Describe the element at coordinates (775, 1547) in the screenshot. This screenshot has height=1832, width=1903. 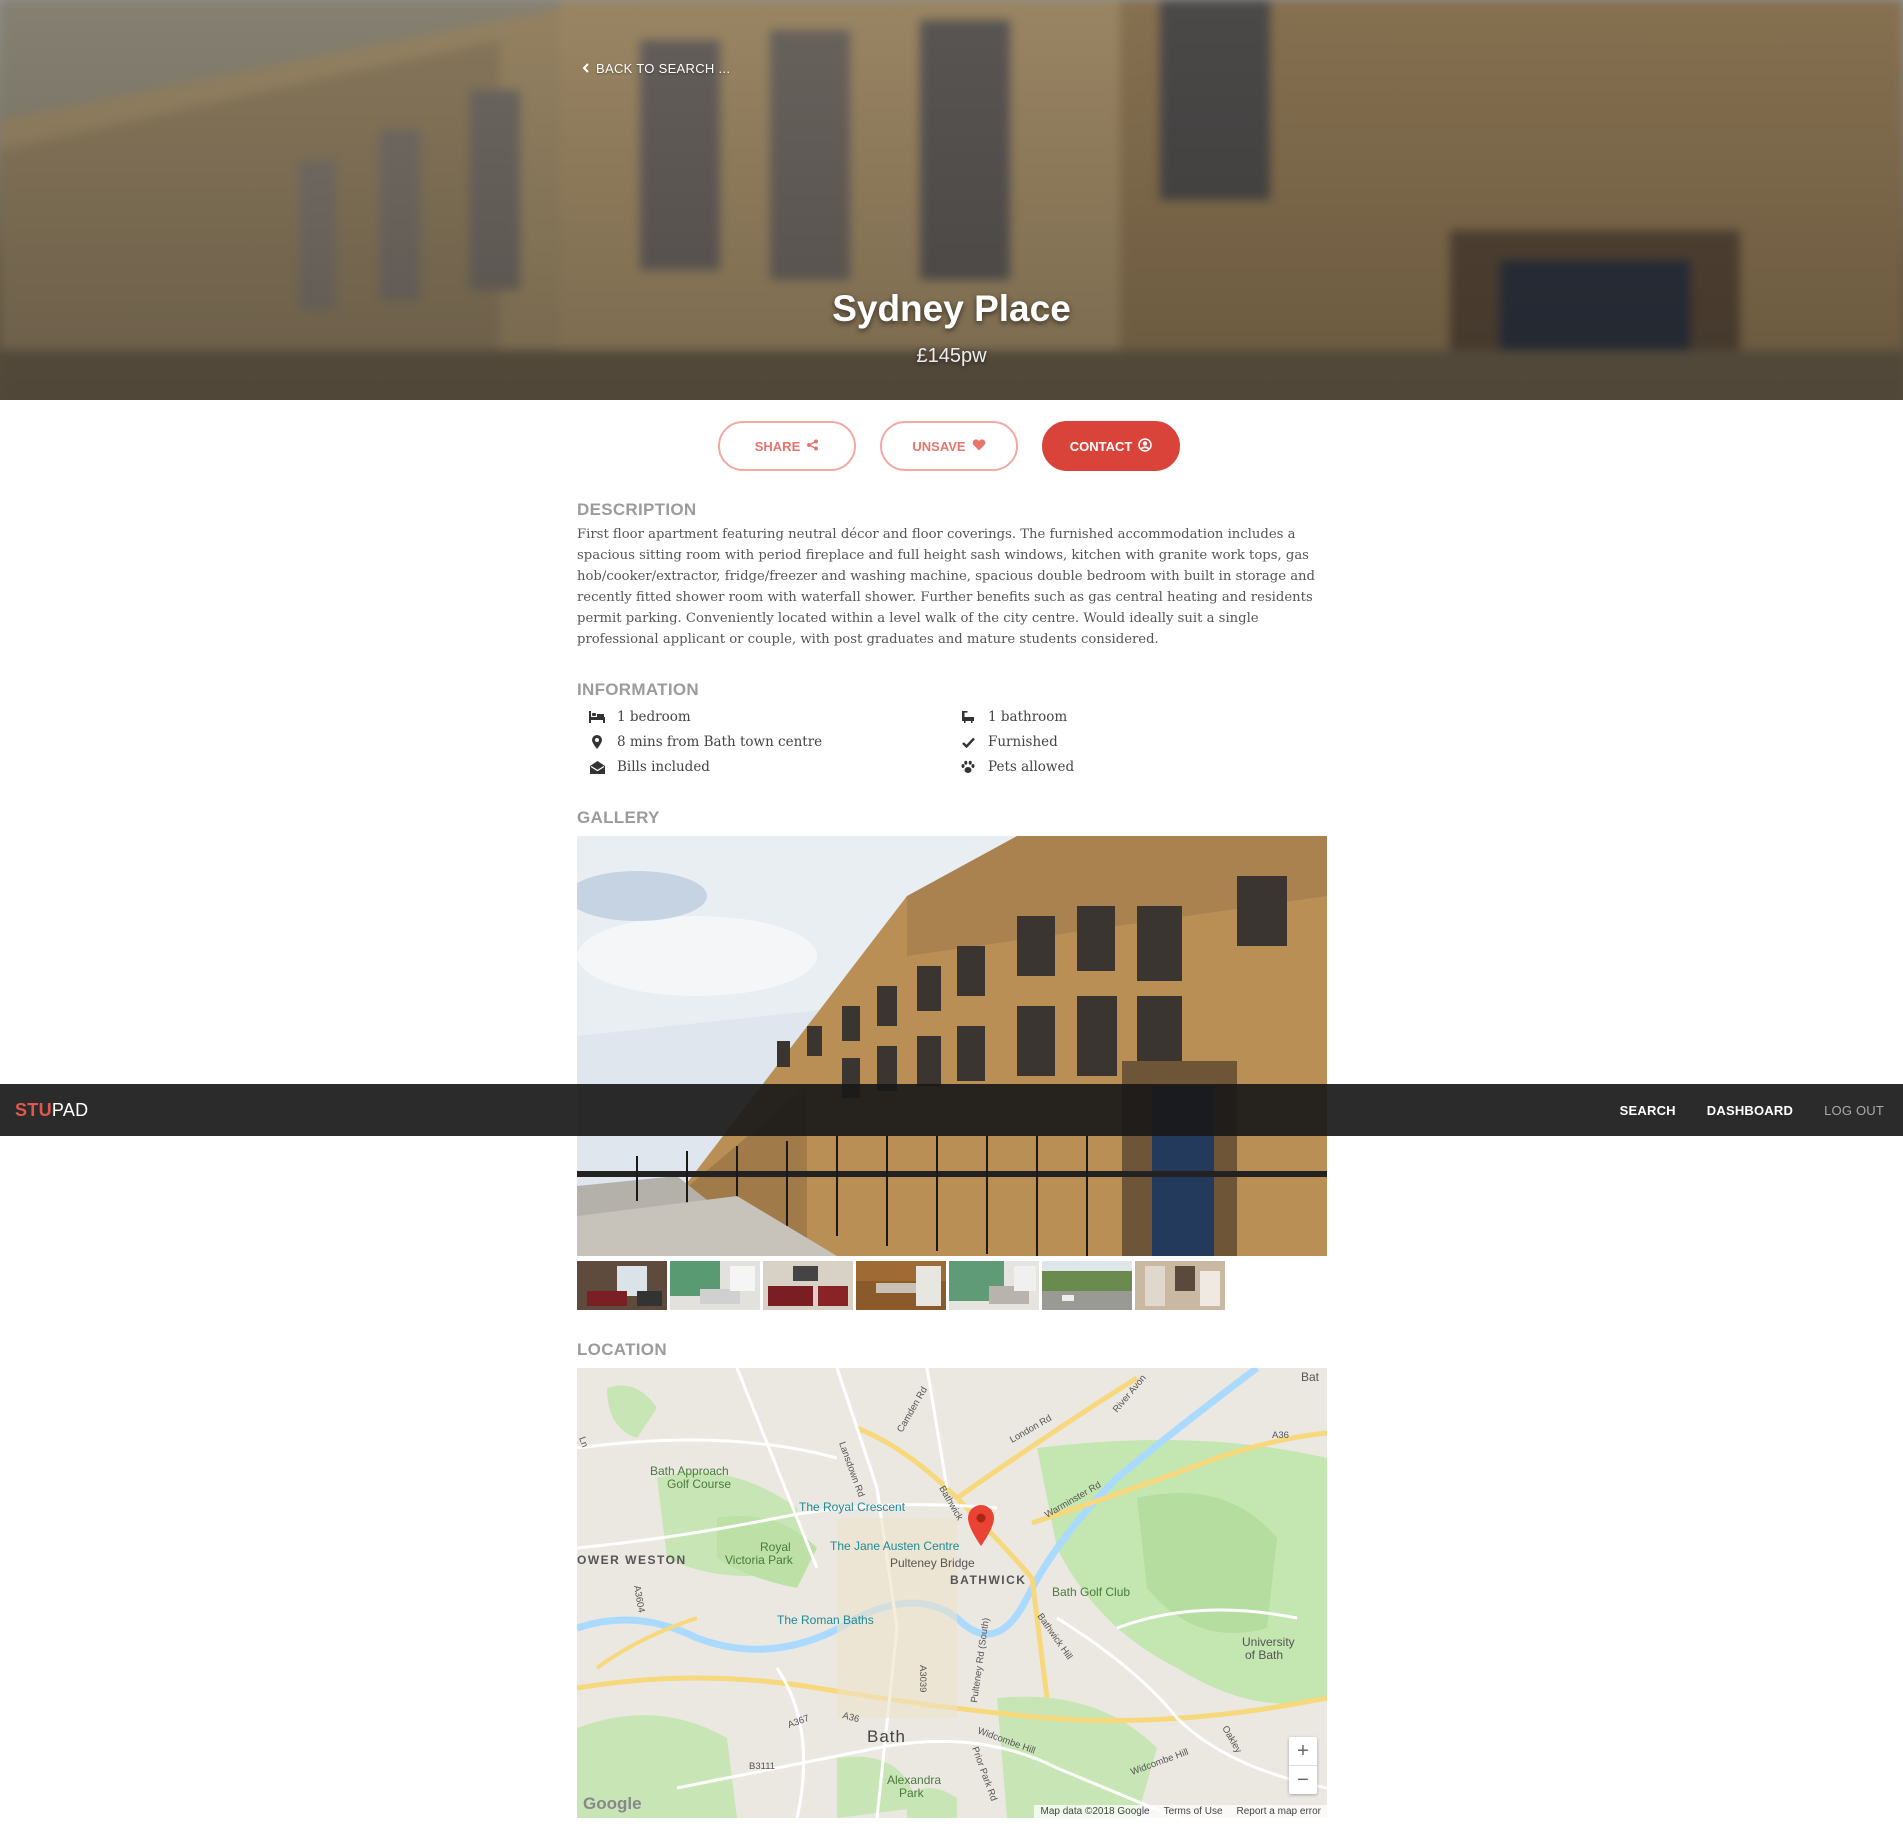
I see `map-label-royal: Royal` at that location.